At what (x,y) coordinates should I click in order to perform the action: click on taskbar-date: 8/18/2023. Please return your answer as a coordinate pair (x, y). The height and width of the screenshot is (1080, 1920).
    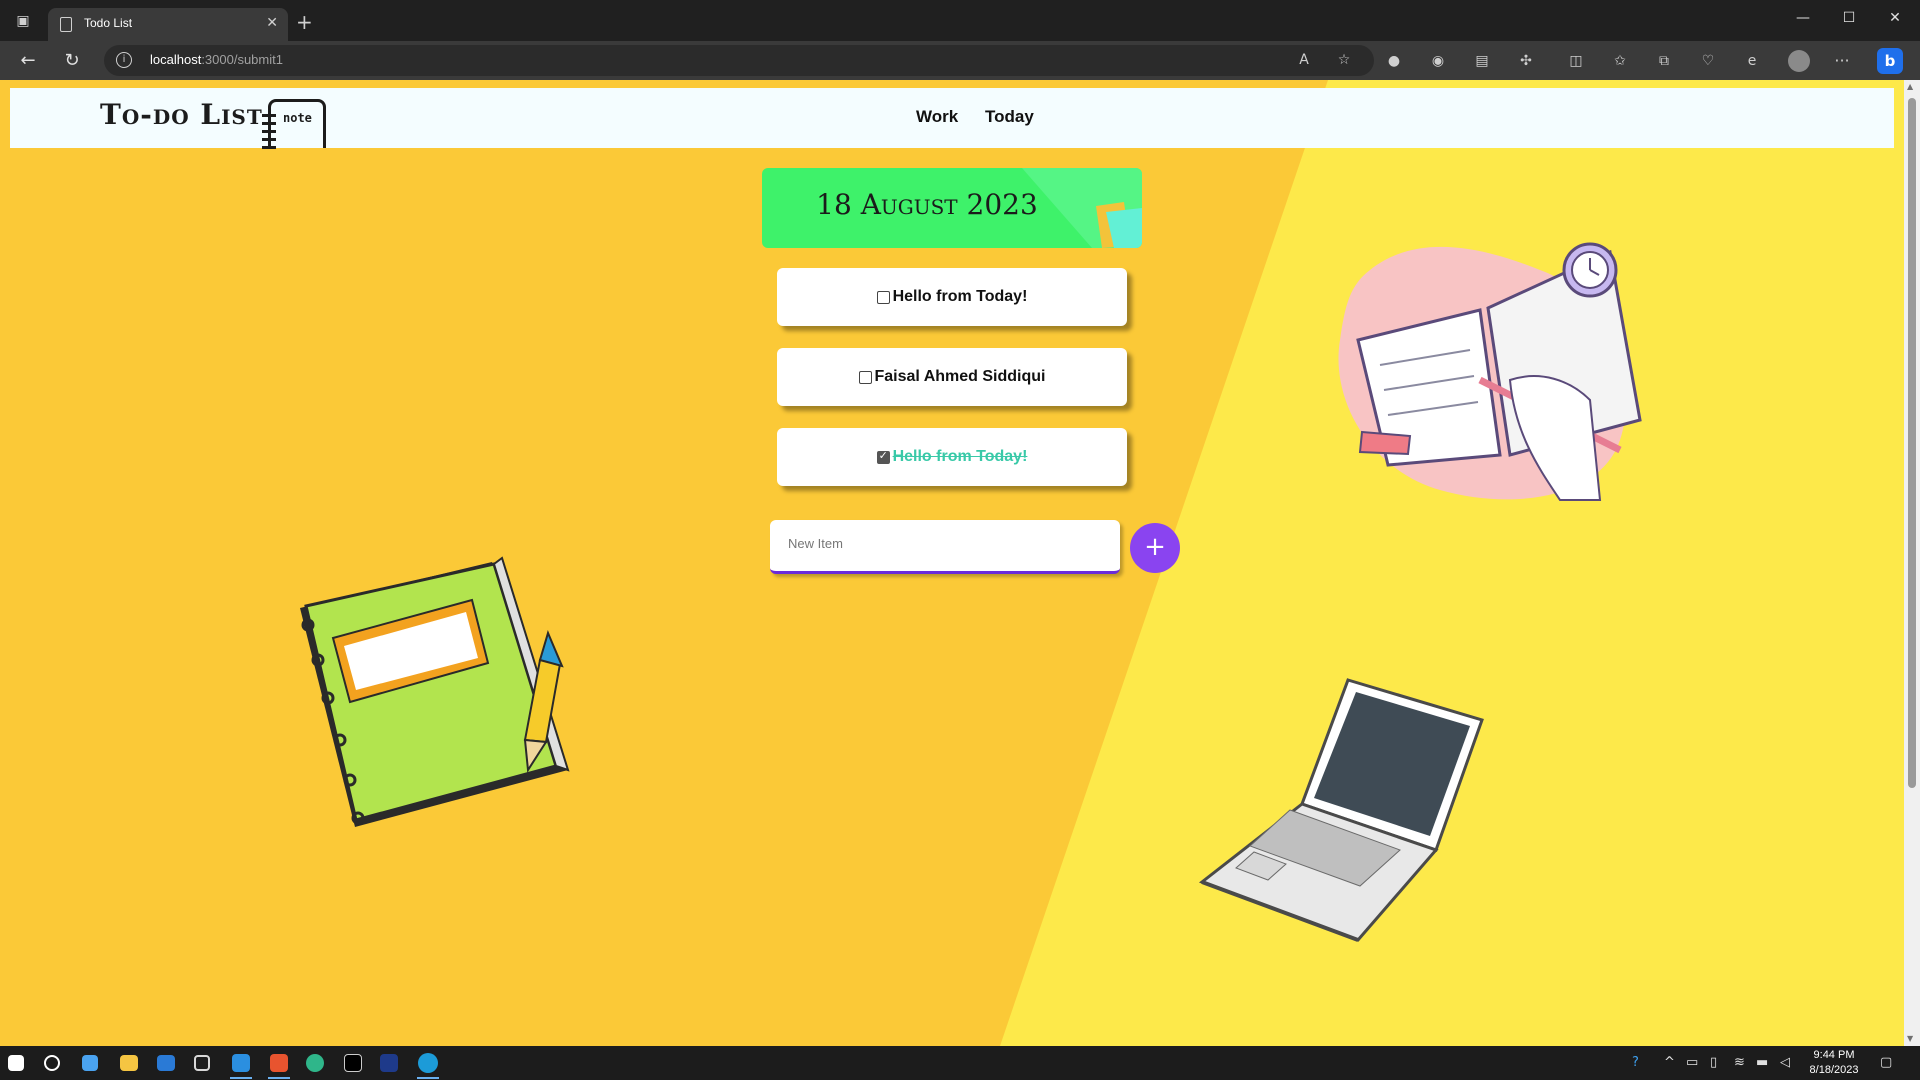
    Looking at the image, I should click on (1834, 1070).